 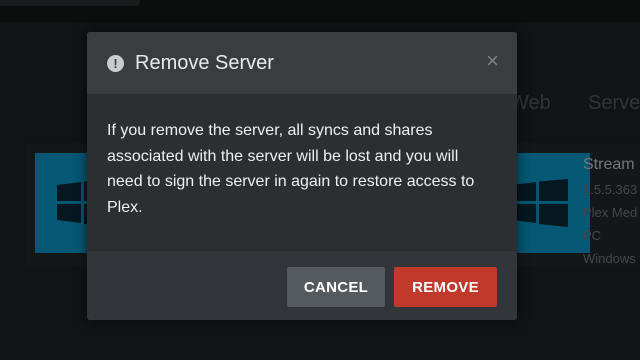 I want to click on dialog-footer: CANCEL REMOVE, so click(x=302, y=285).